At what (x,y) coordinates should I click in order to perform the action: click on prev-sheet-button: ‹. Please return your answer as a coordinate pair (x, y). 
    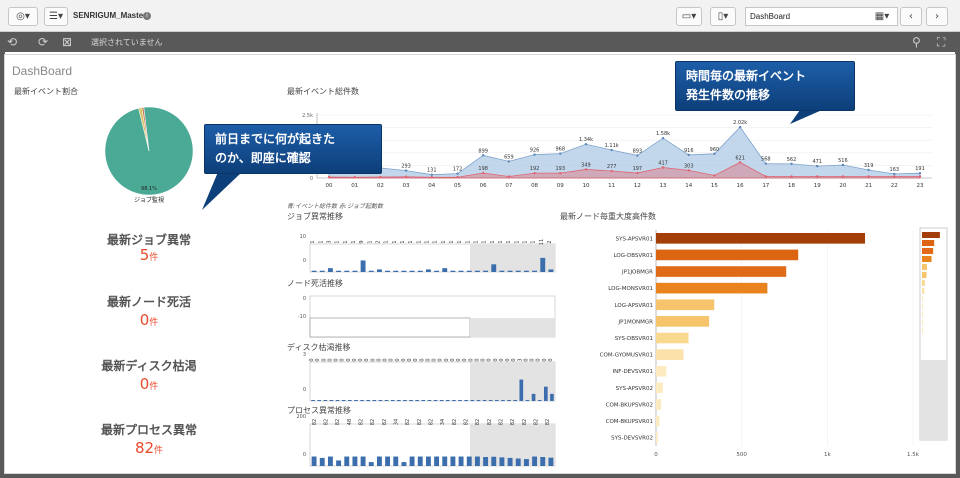
    Looking at the image, I should click on (911, 16).